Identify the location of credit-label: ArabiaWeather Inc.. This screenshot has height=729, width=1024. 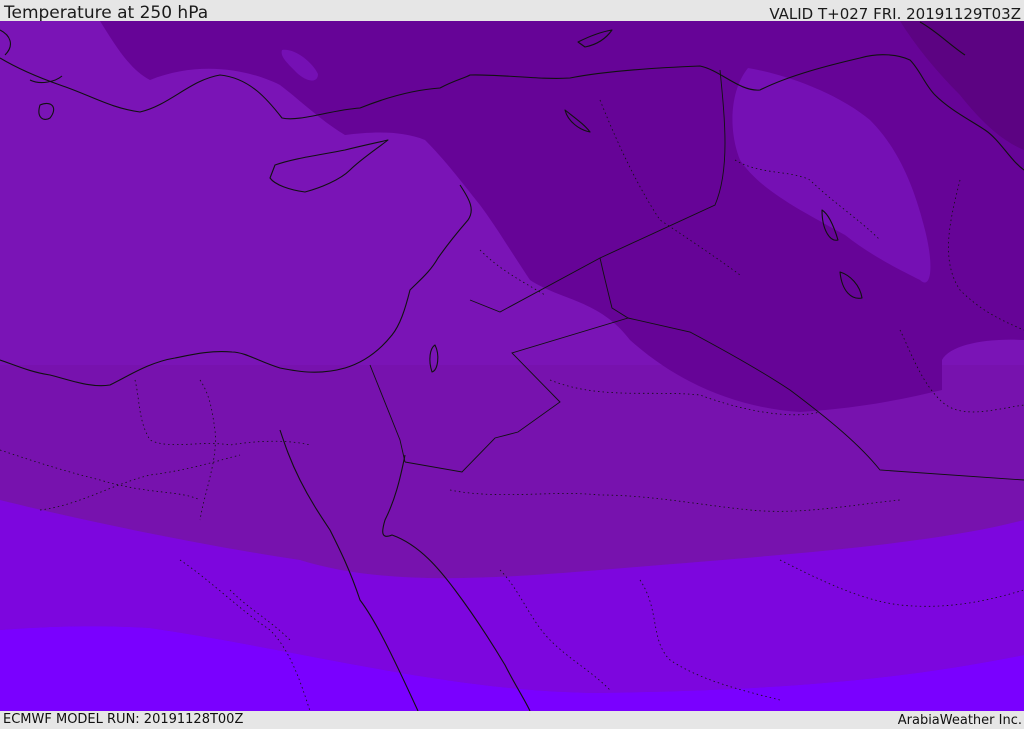
(959, 720).